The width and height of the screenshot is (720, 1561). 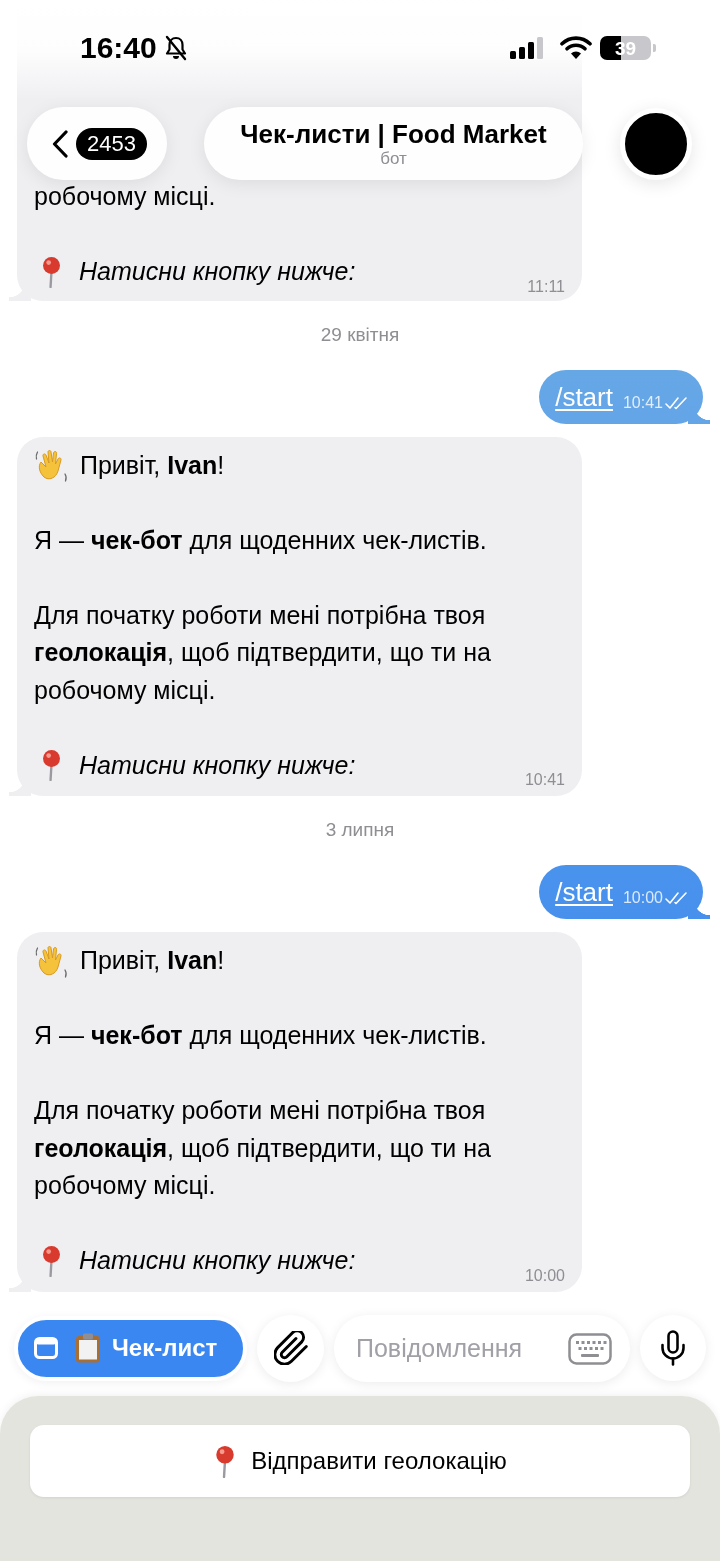 What do you see at coordinates (290, 1348) in the screenshot?
I see `paperclip-icon` at bounding box center [290, 1348].